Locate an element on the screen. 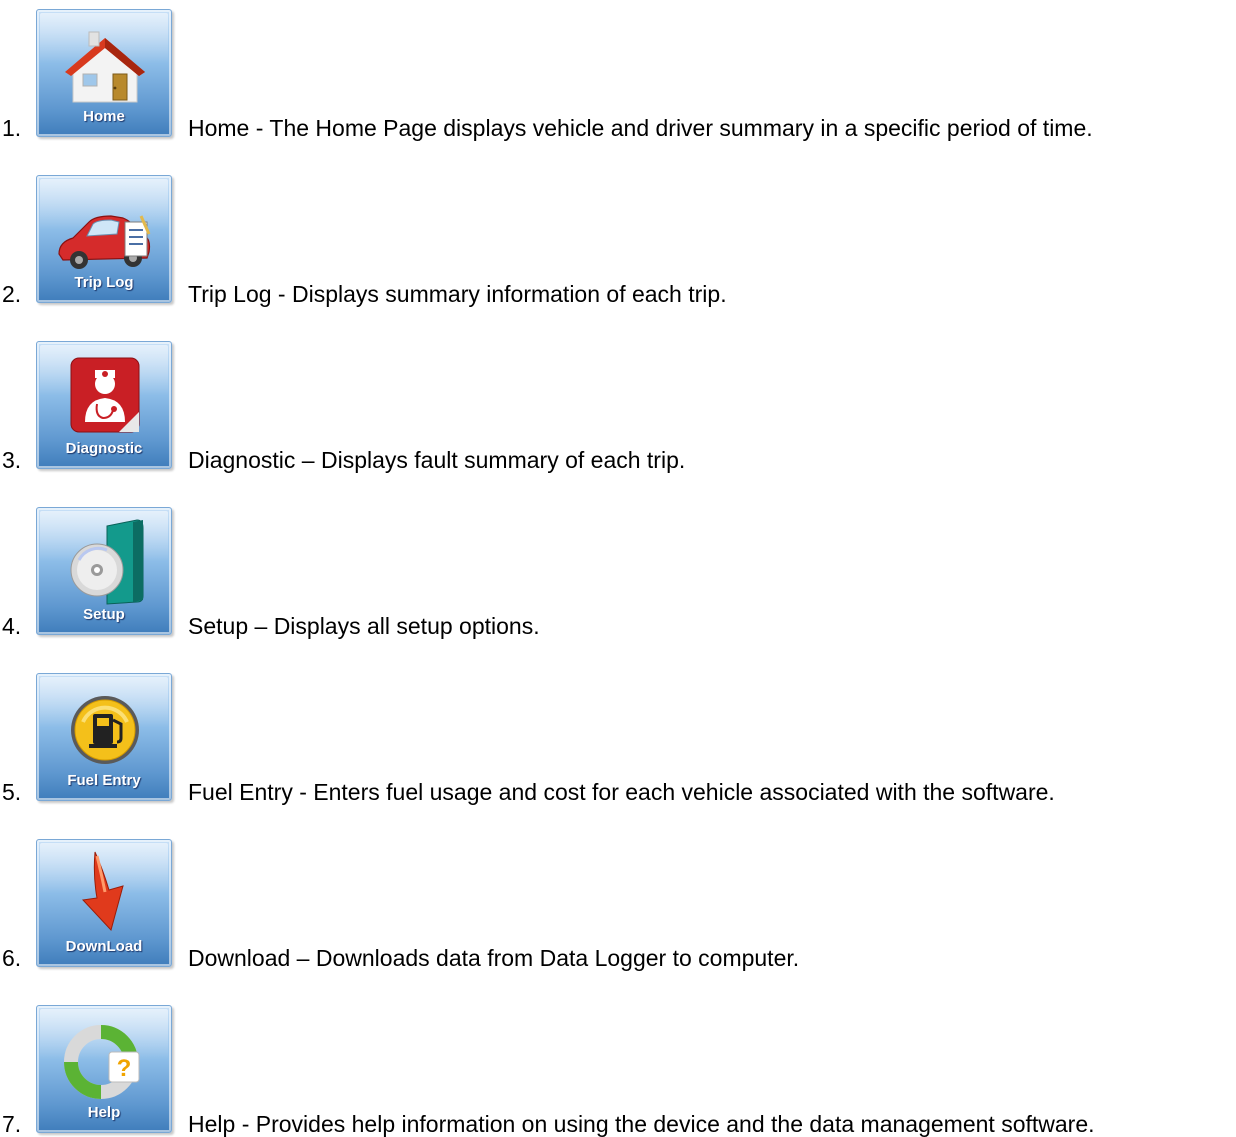  item-term: Setup is located at coordinates (218, 626).